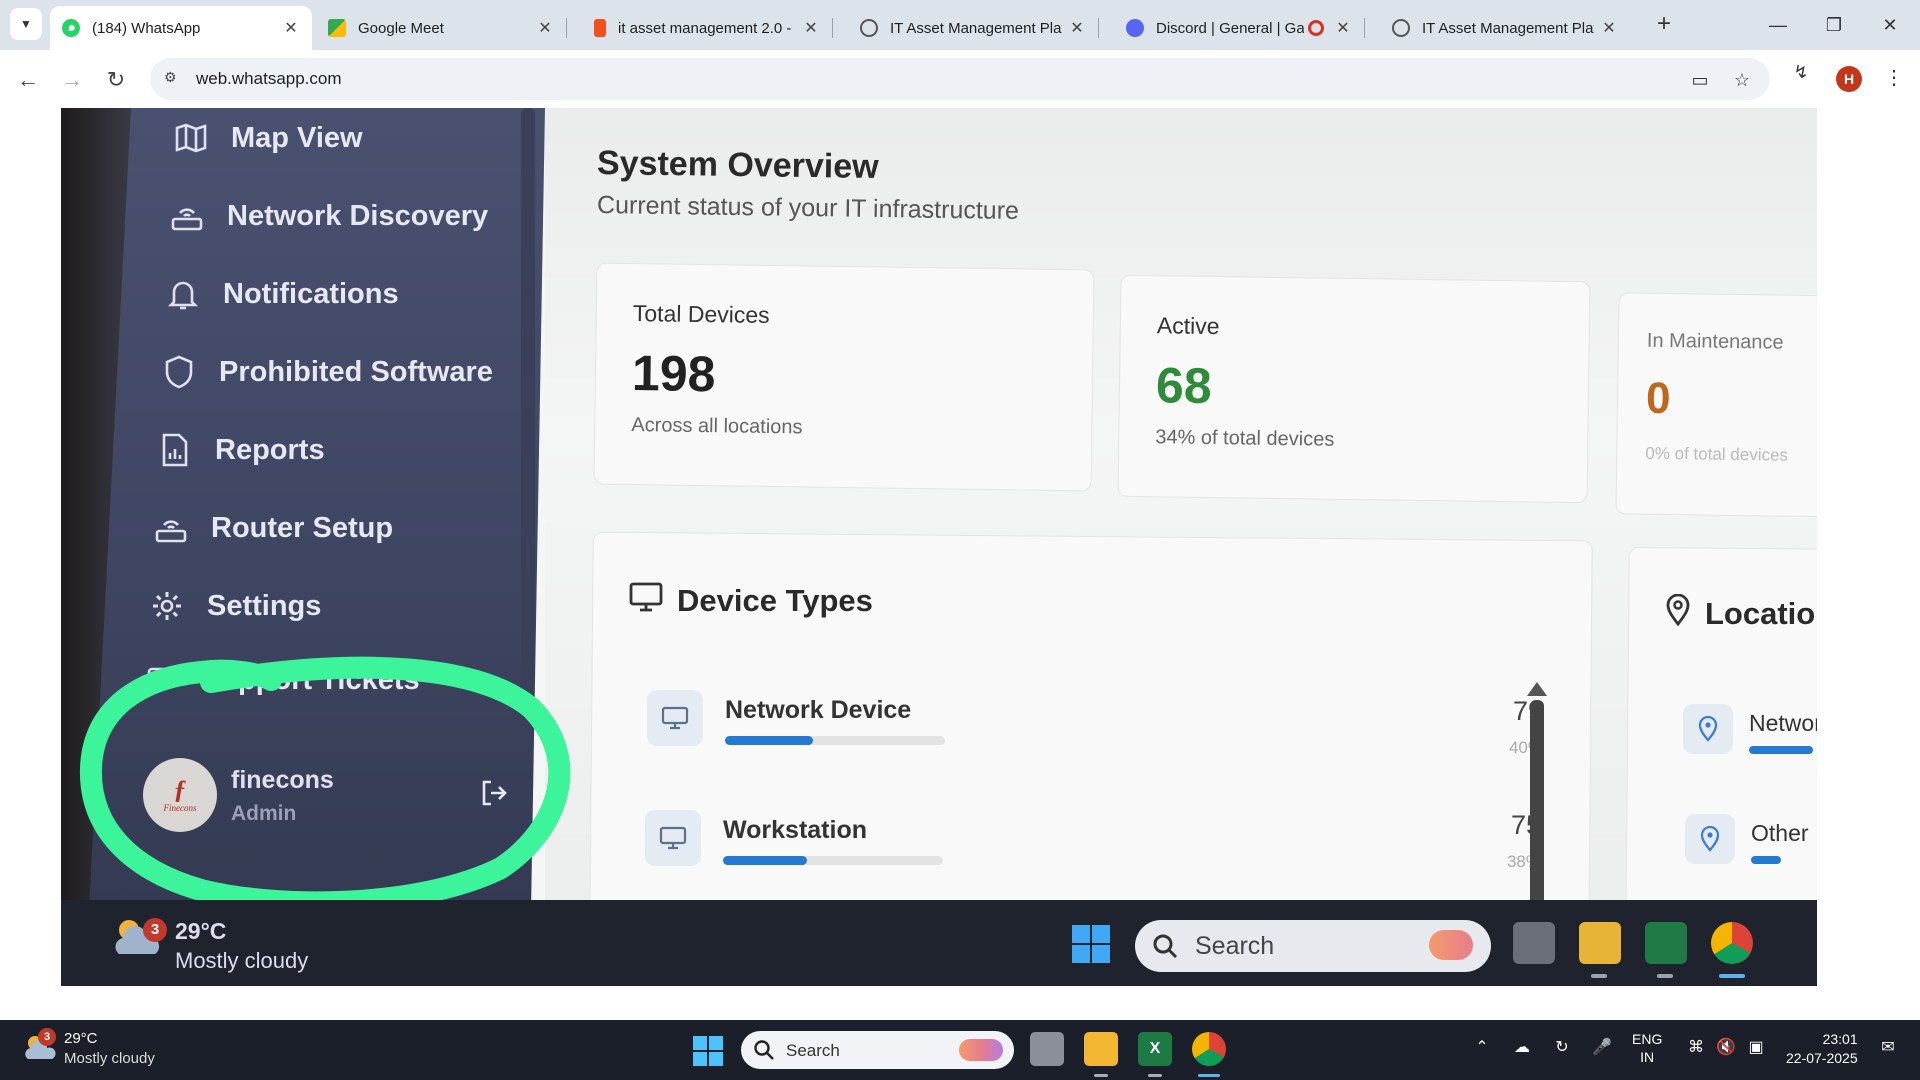 Image resolution: width=1920 pixels, height=1080 pixels. I want to click on sync-icon: ↻, so click(1562, 1048).